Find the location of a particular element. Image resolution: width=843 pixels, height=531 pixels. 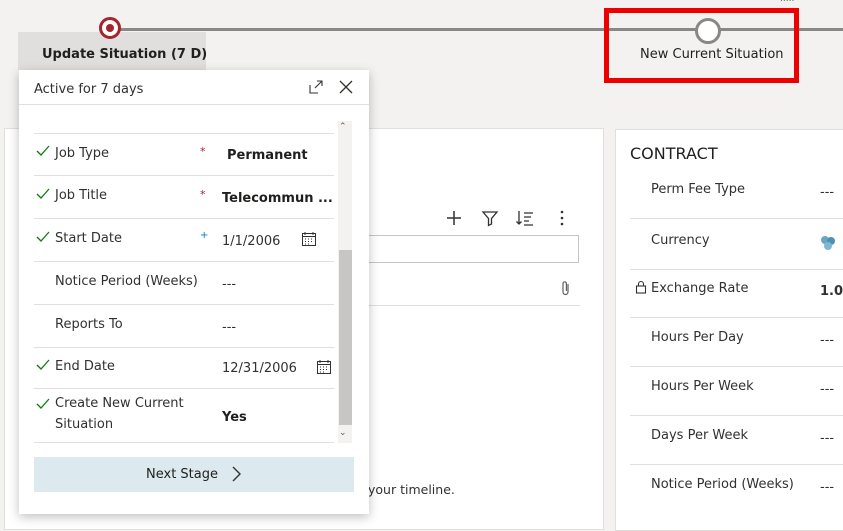

recommended-marker: + is located at coordinates (204, 235).